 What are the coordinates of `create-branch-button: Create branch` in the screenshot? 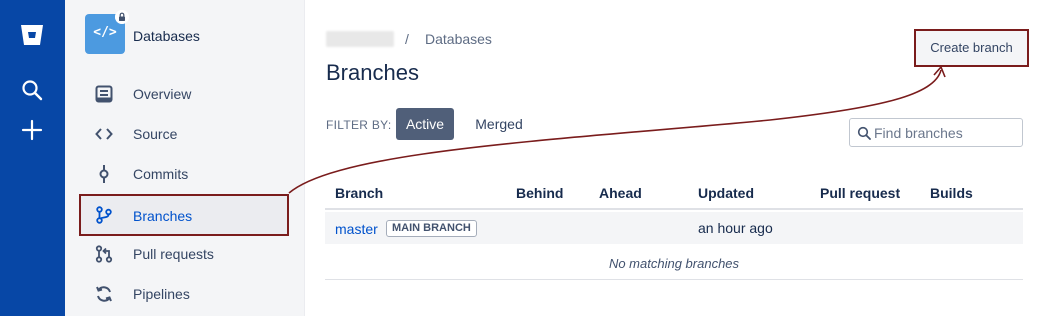 It's located at (971, 48).